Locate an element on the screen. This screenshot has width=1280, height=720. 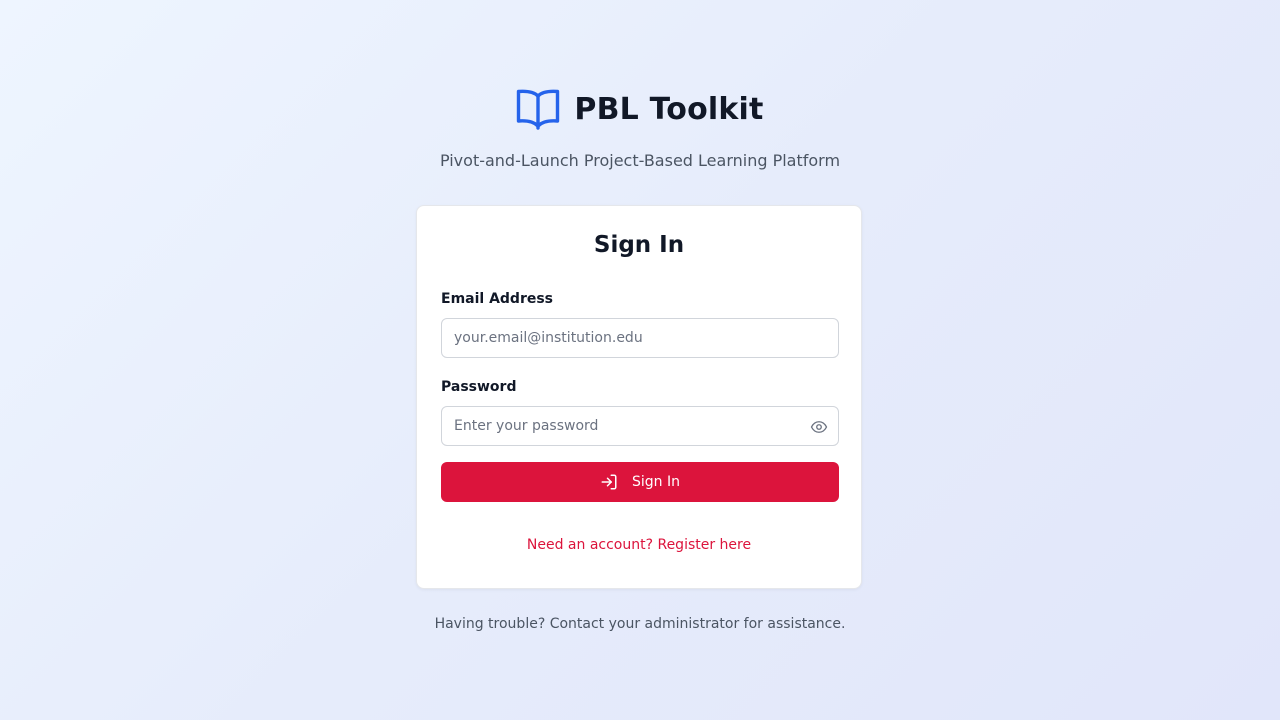
password-label: Password is located at coordinates (479, 387).